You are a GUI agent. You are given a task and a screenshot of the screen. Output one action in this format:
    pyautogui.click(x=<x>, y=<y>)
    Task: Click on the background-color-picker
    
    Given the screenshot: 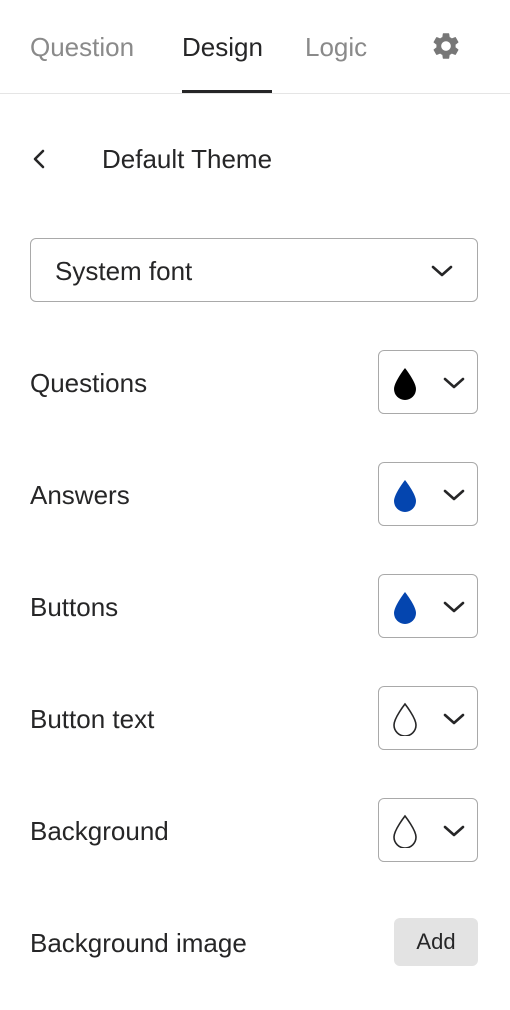 What is the action you would take?
    pyautogui.click(x=428, y=830)
    